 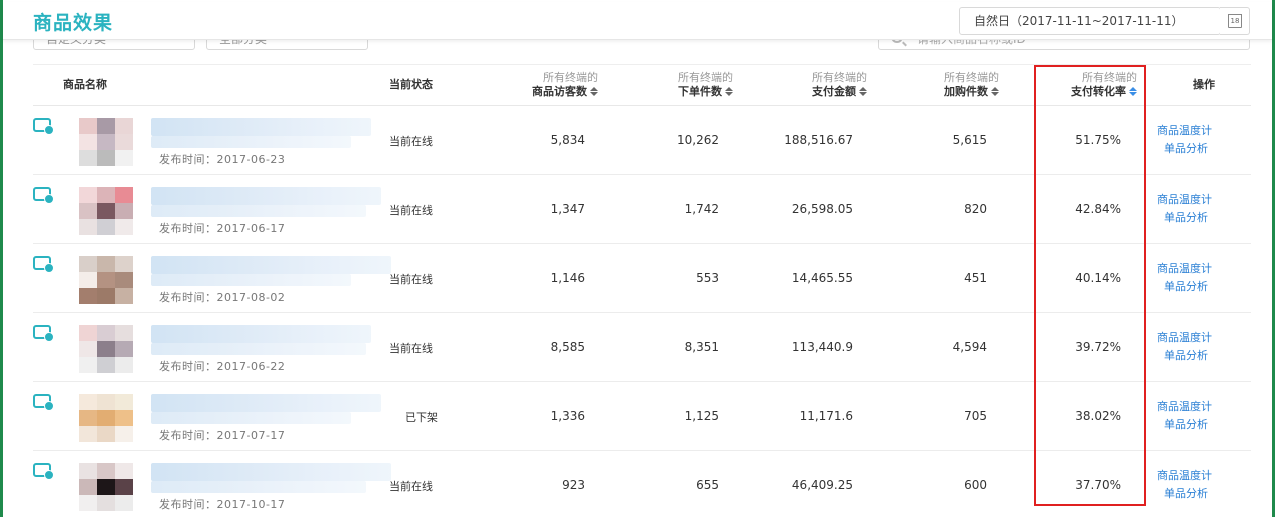 I want to click on column-header-orders: 所有终端的 下单件数, so click(x=705, y=85).